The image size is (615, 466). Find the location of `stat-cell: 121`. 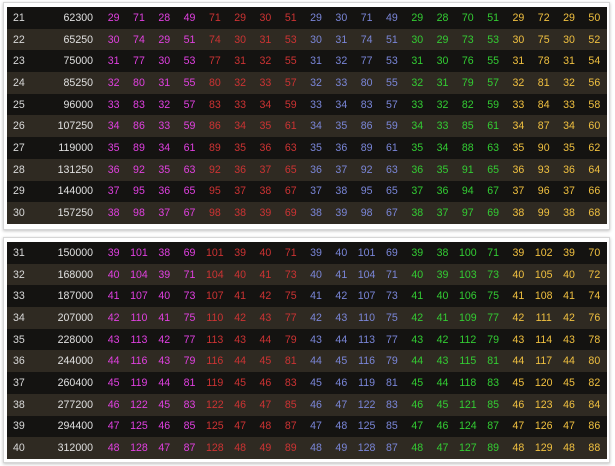

stat-cell: 121 is located at coordinates (467, 404).